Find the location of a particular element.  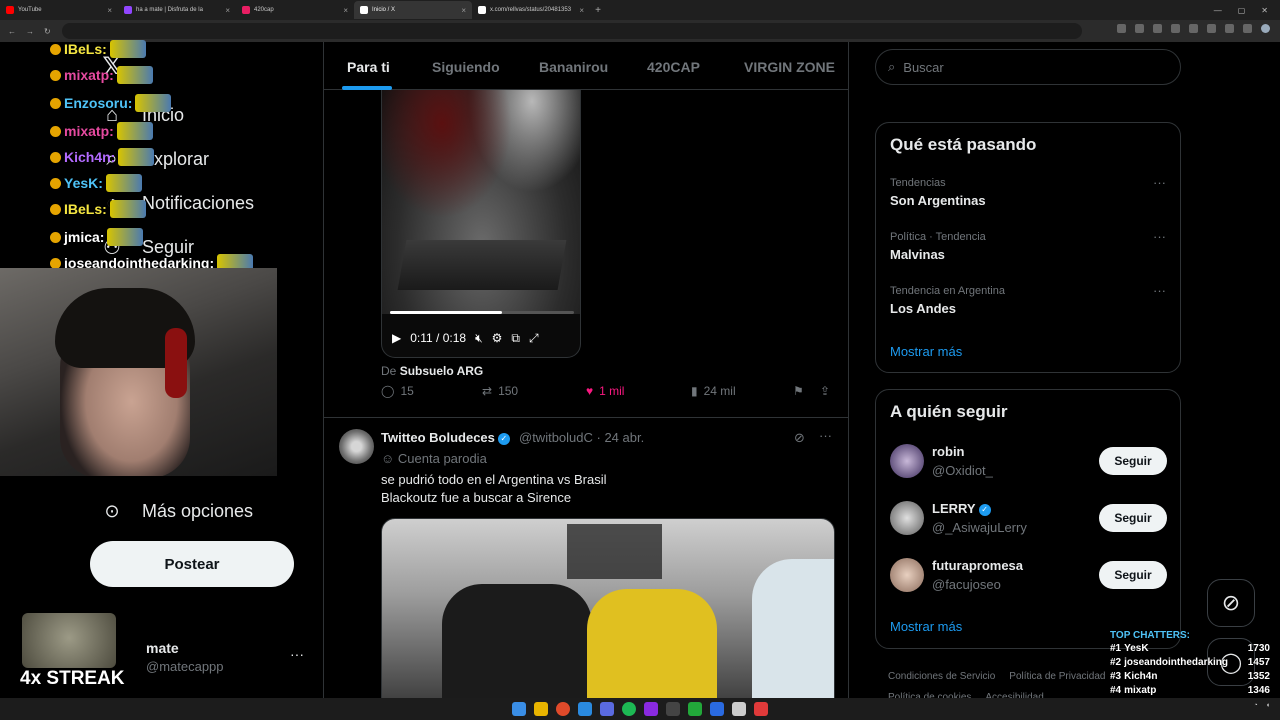

footer-link-privacy: Política de Privacidad is located at coordinates (1057, 676).